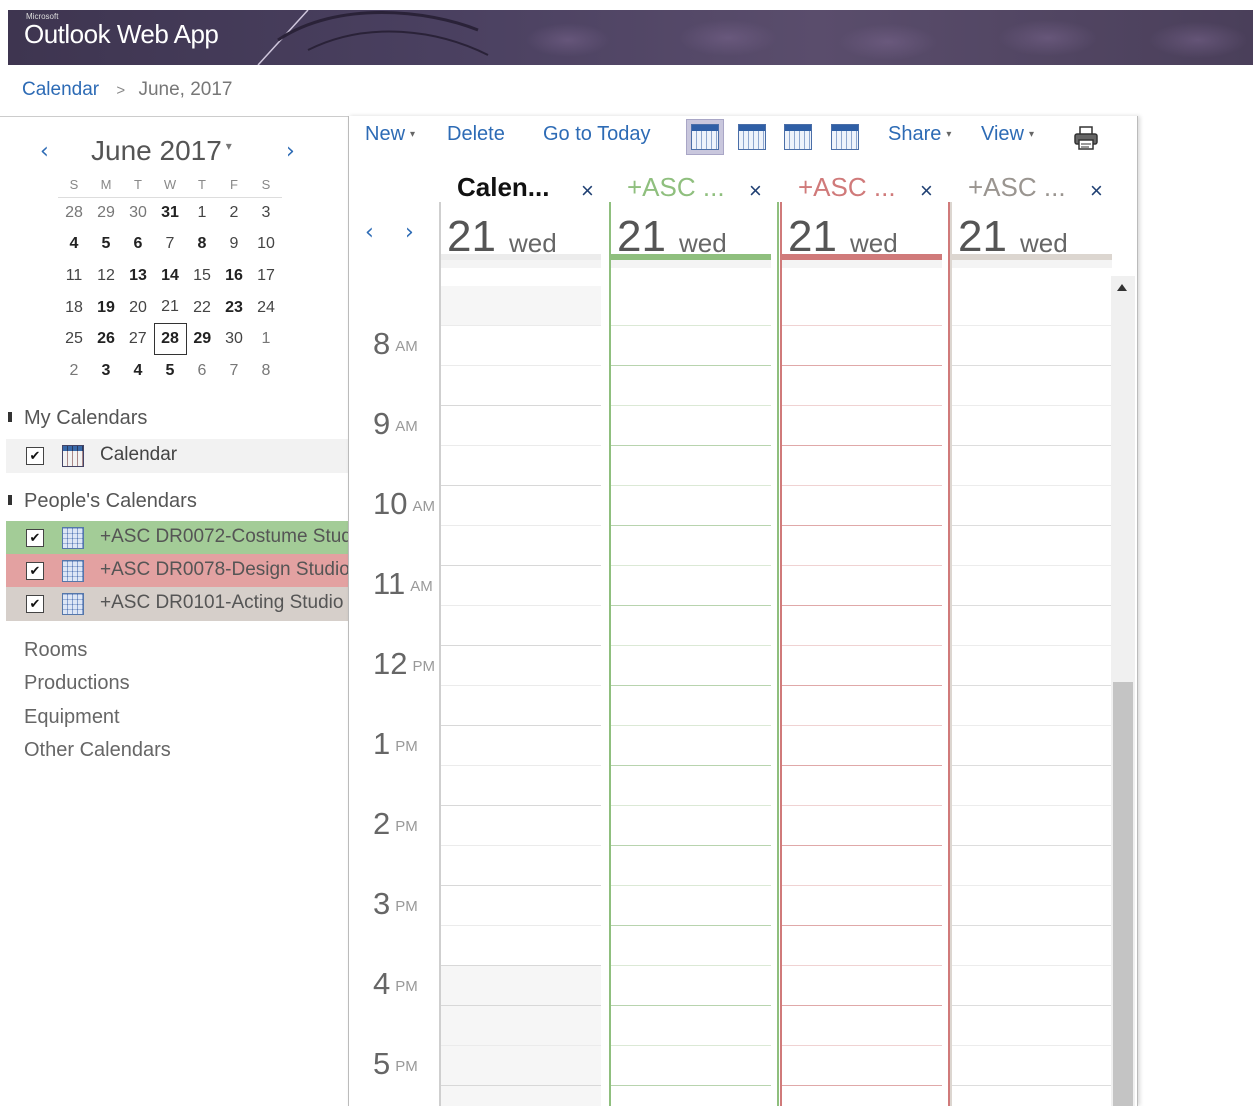 This screenshot has height=1106, width=1253. Describe the element at coordinates (1123, 894) in the screenshot. I see `scrollbar-thumb` at that location.